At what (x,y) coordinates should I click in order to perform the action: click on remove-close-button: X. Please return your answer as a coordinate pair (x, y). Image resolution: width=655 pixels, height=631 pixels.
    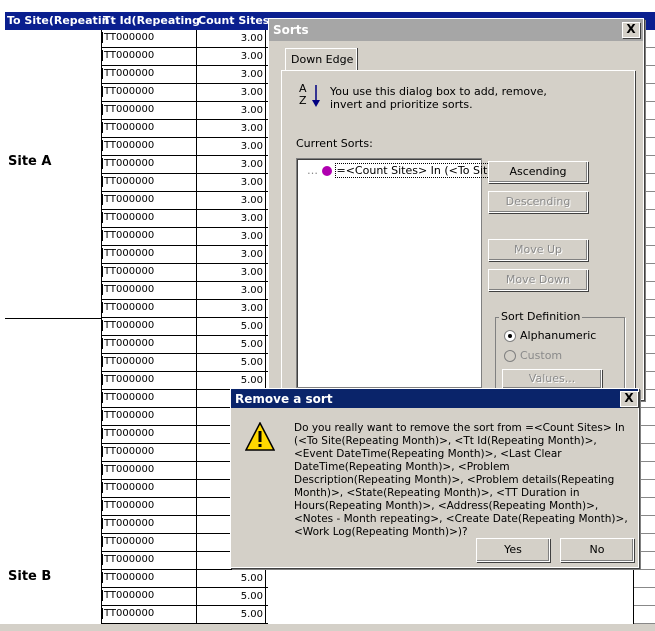
    Looking at the image, I should click on (629, 399).